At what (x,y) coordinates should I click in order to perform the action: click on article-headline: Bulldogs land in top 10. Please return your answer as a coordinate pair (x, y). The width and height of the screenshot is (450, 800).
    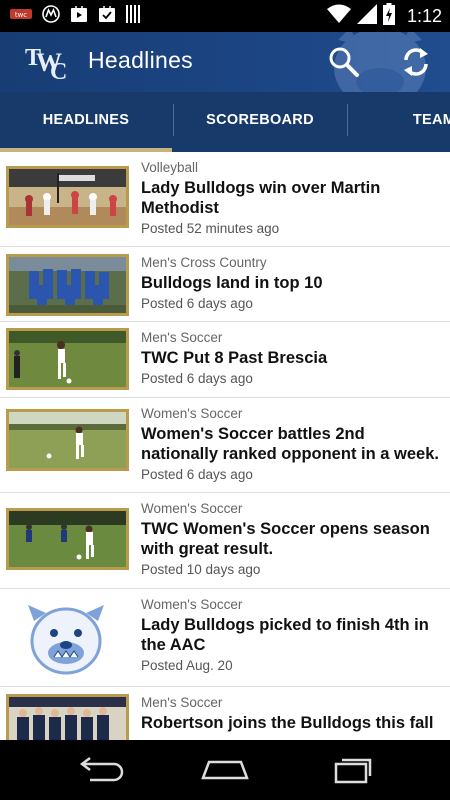
    Looking at the image, I should click on (232, 283).